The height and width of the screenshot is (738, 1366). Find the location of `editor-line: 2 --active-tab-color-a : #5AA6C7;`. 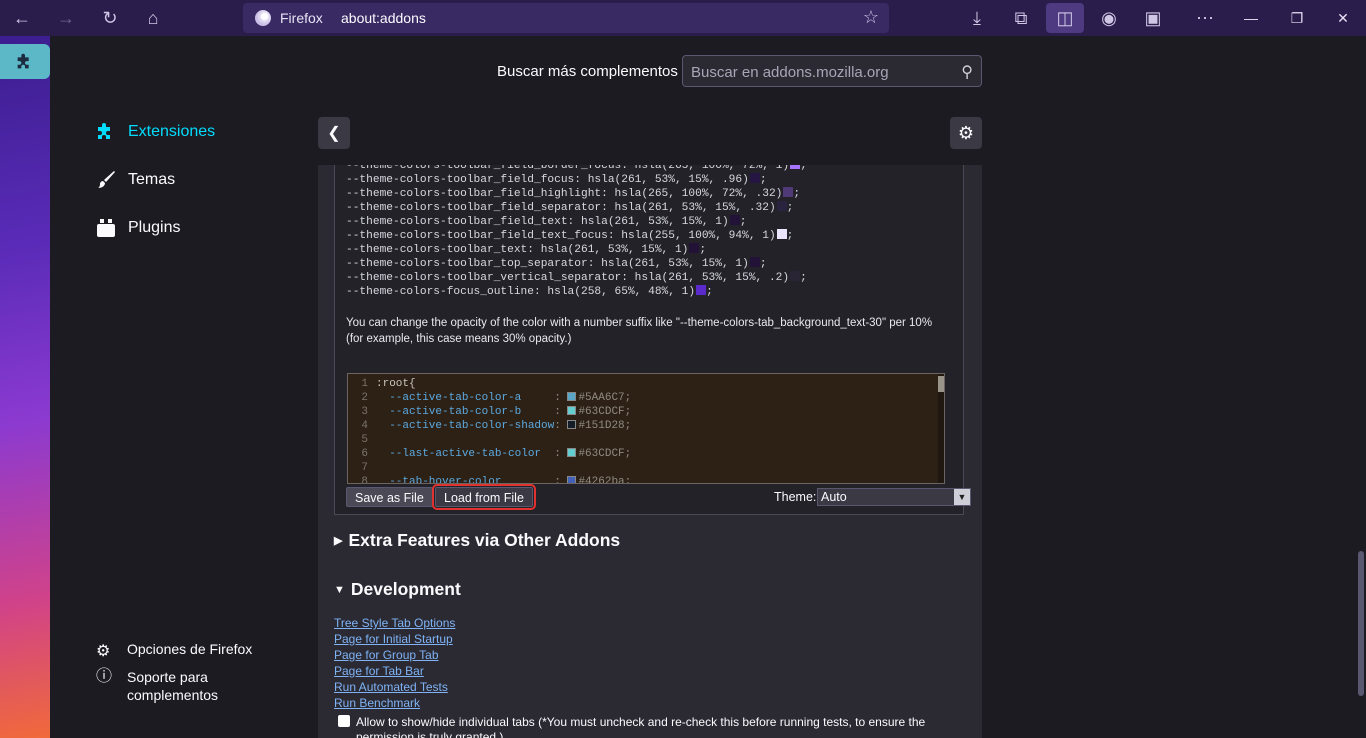

editor-line: 2 --active-tab-color-a : #5AA6C7; is located at coordinates (496, 398).